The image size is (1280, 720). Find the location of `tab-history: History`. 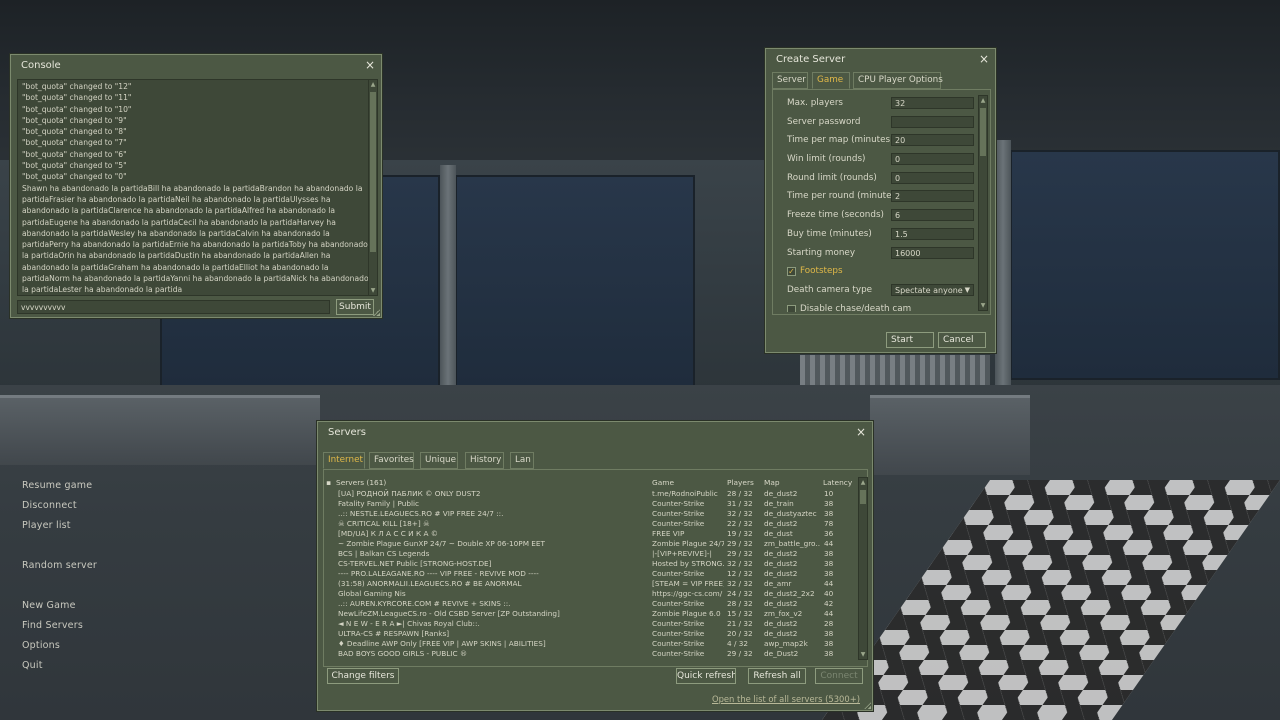

tab-history: History is located at coordinates (484, 460).